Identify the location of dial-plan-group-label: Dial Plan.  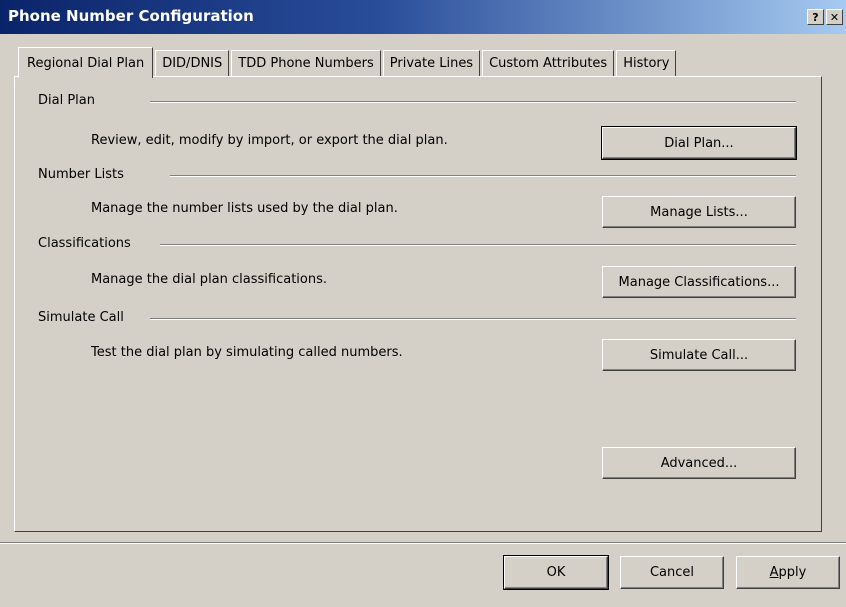
(68, 100).